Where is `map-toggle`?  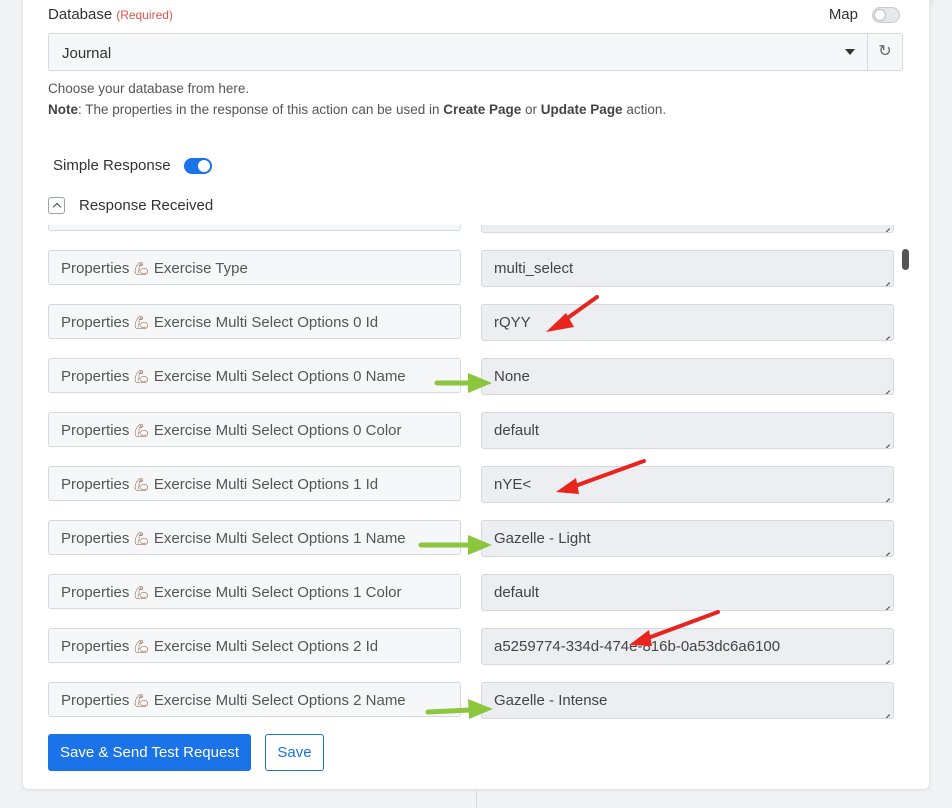
map-toggle is located at coordinates (886, 15).